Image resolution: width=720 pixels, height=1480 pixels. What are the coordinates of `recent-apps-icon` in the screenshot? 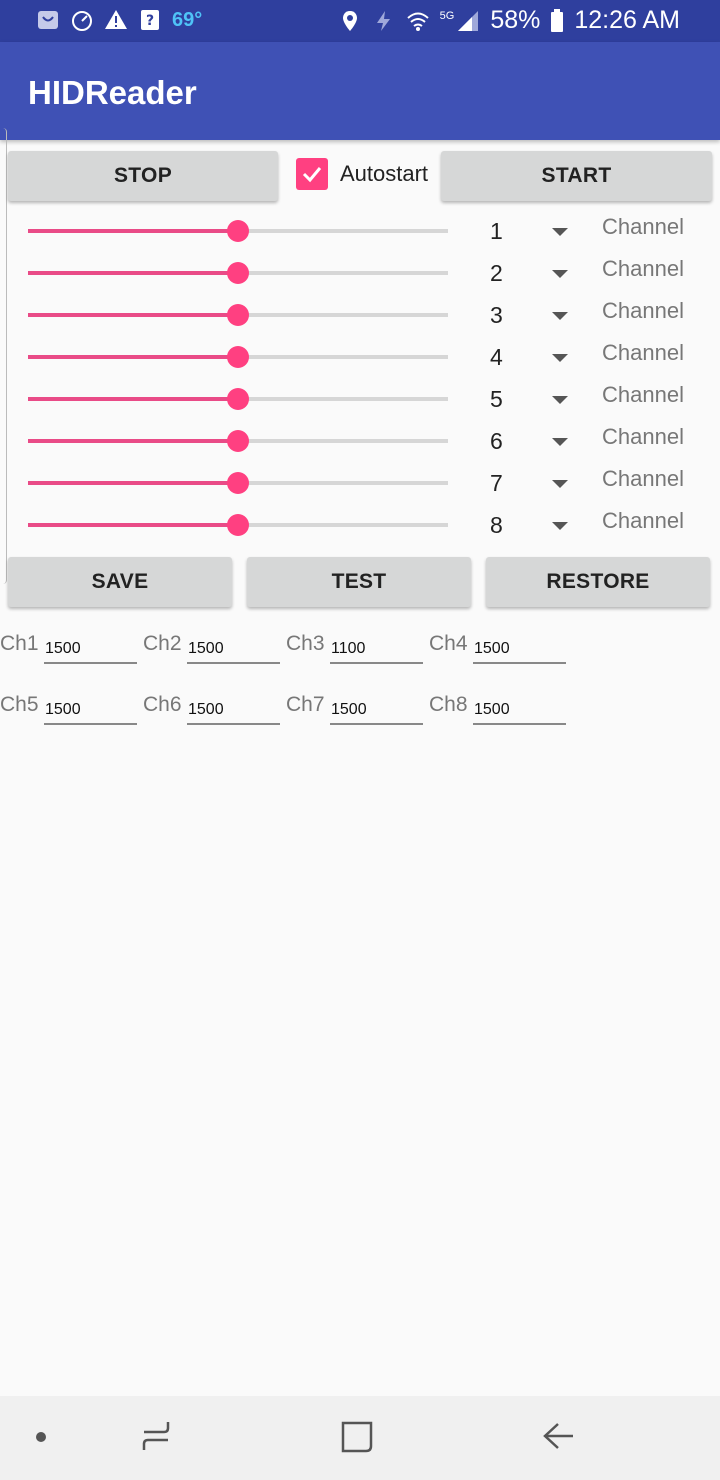 It's located at (156, 1436).